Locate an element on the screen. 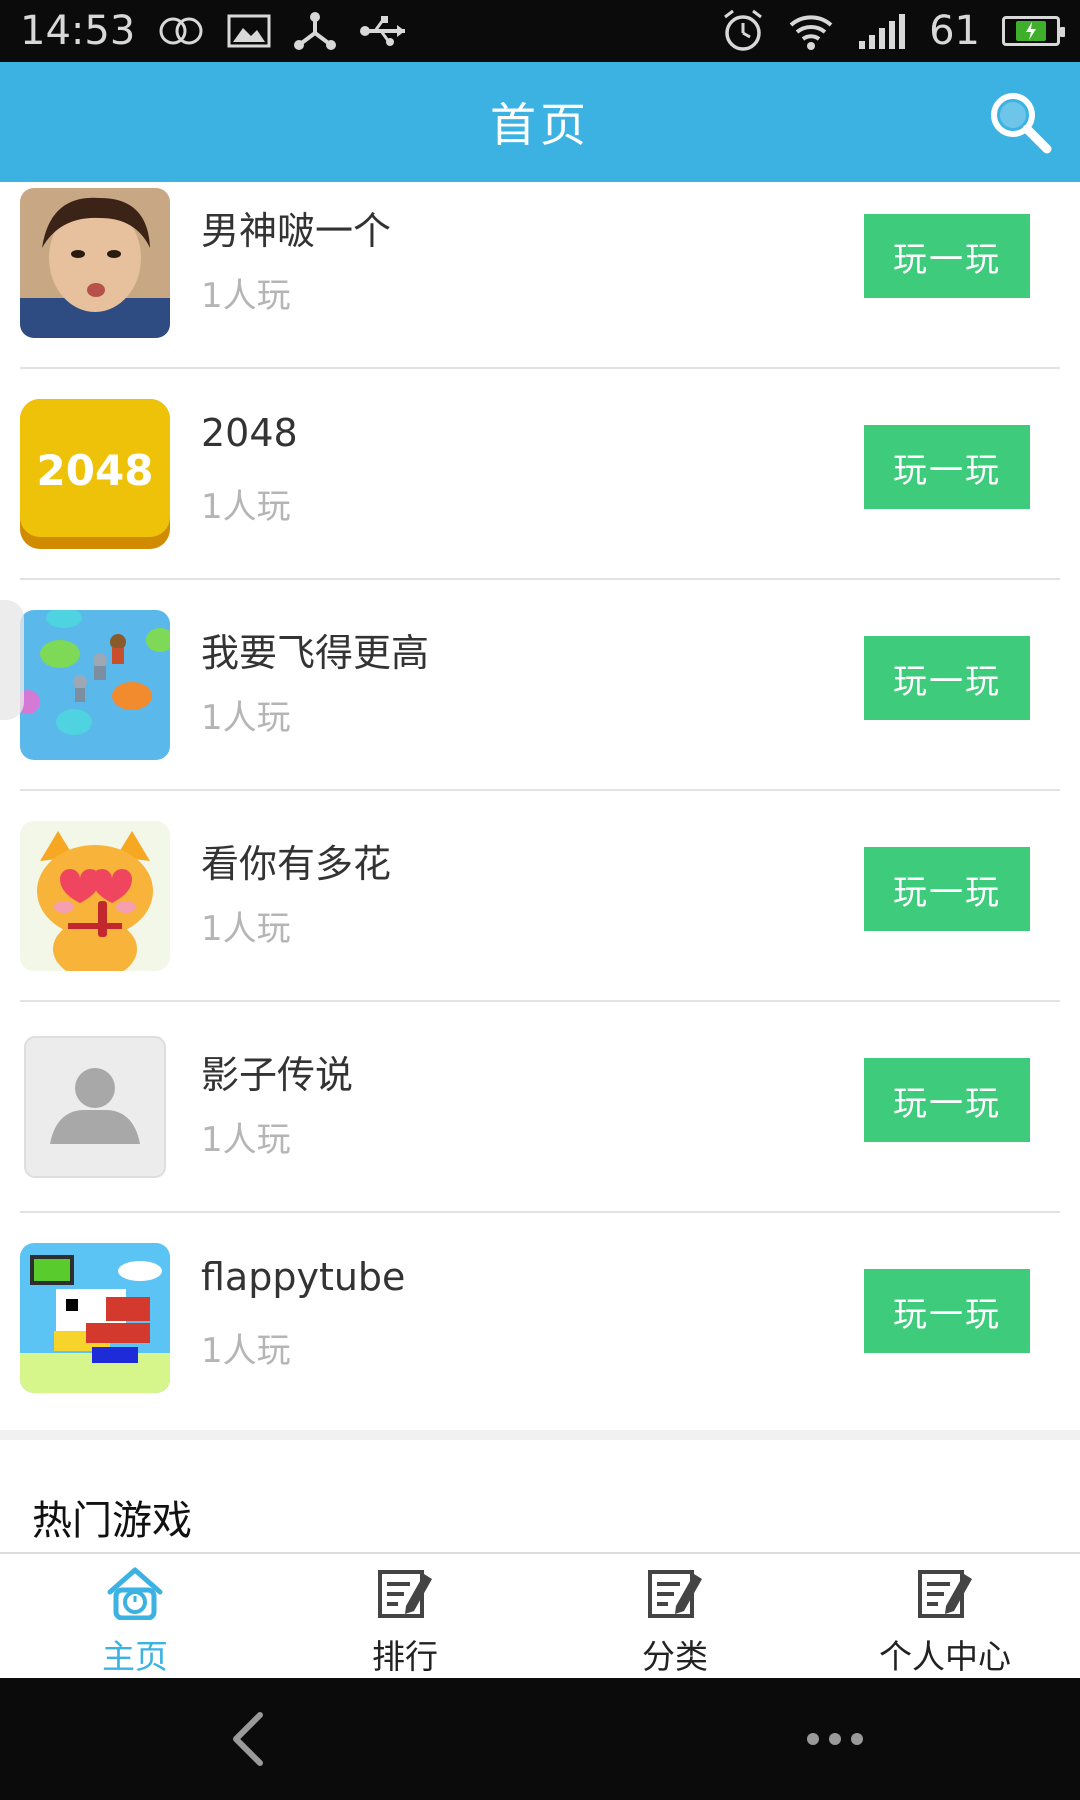  list-item: 看你有多花 1人玩 玩一玩 is located at coordinates (540, 896).